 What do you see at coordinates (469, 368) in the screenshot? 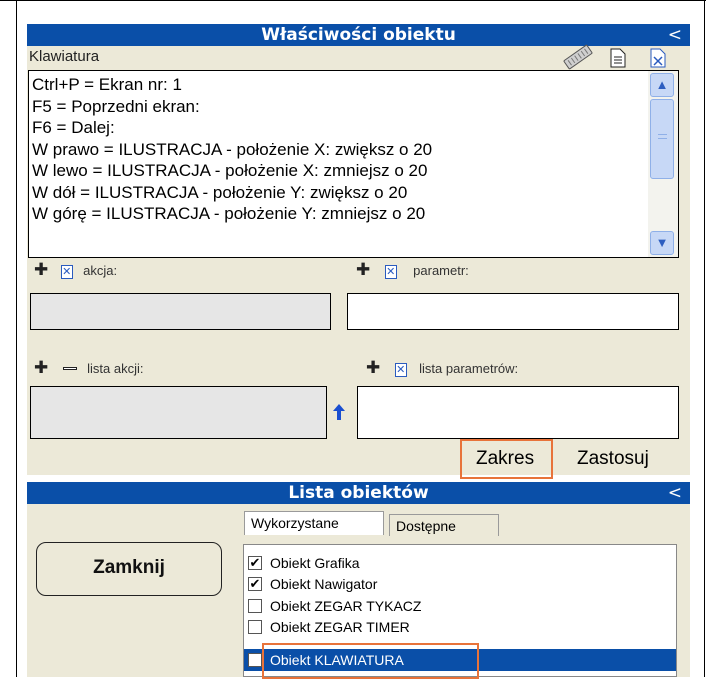
I see `parameter-list-label: lista parametrów:` at bounding box center [469, 368].